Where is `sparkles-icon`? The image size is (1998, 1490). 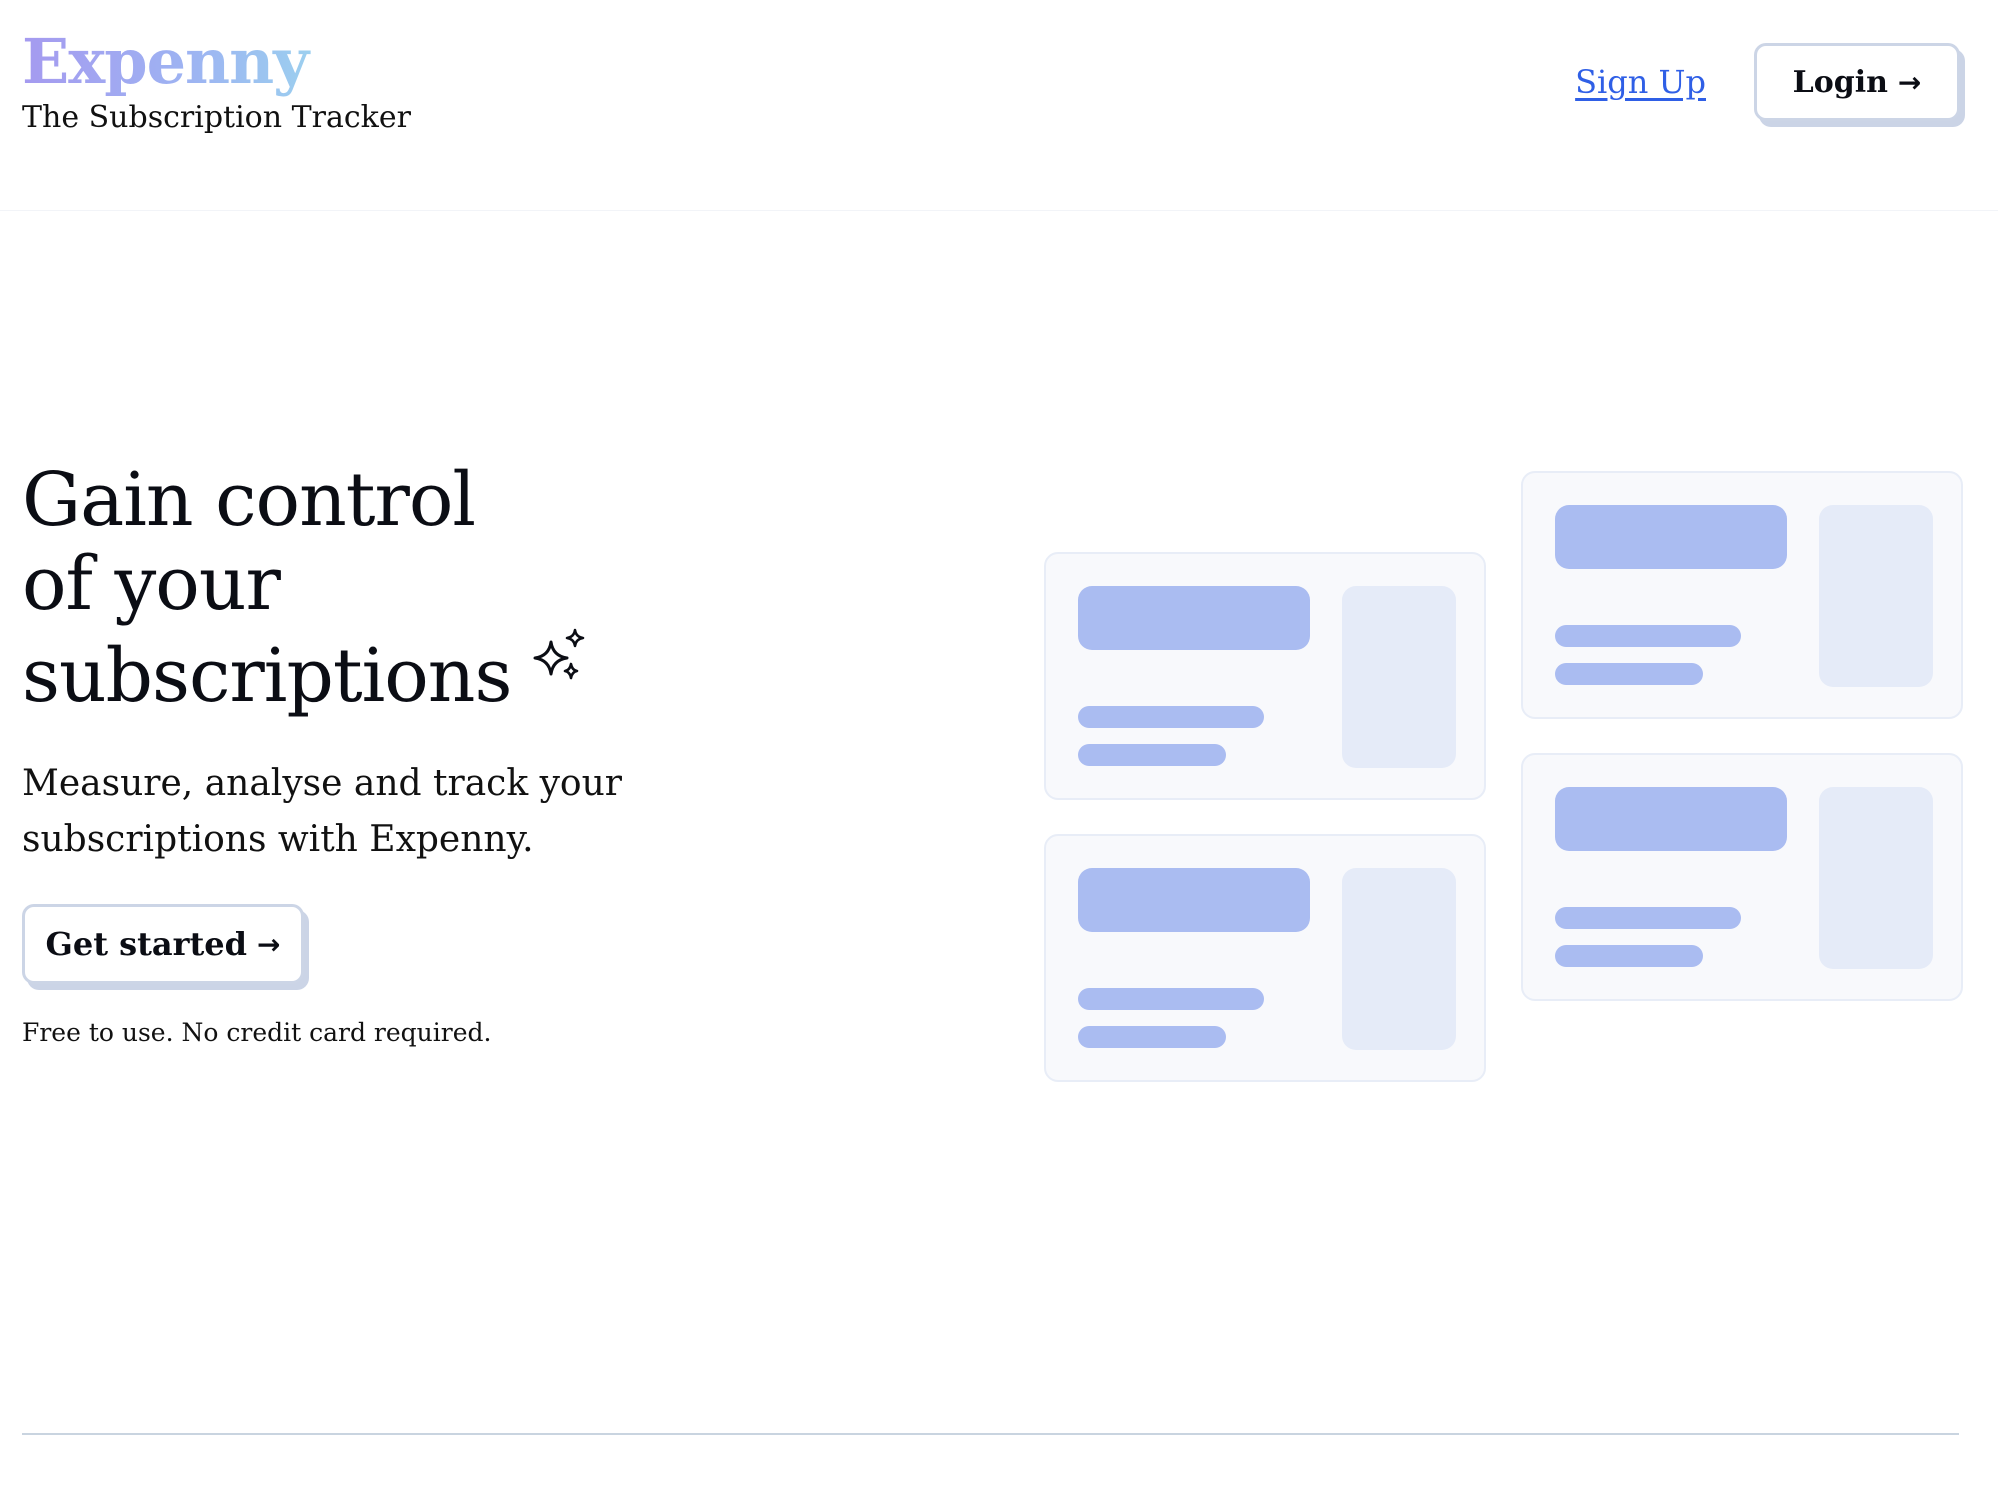
sparkles-icon is located at coordinates (559, 654).